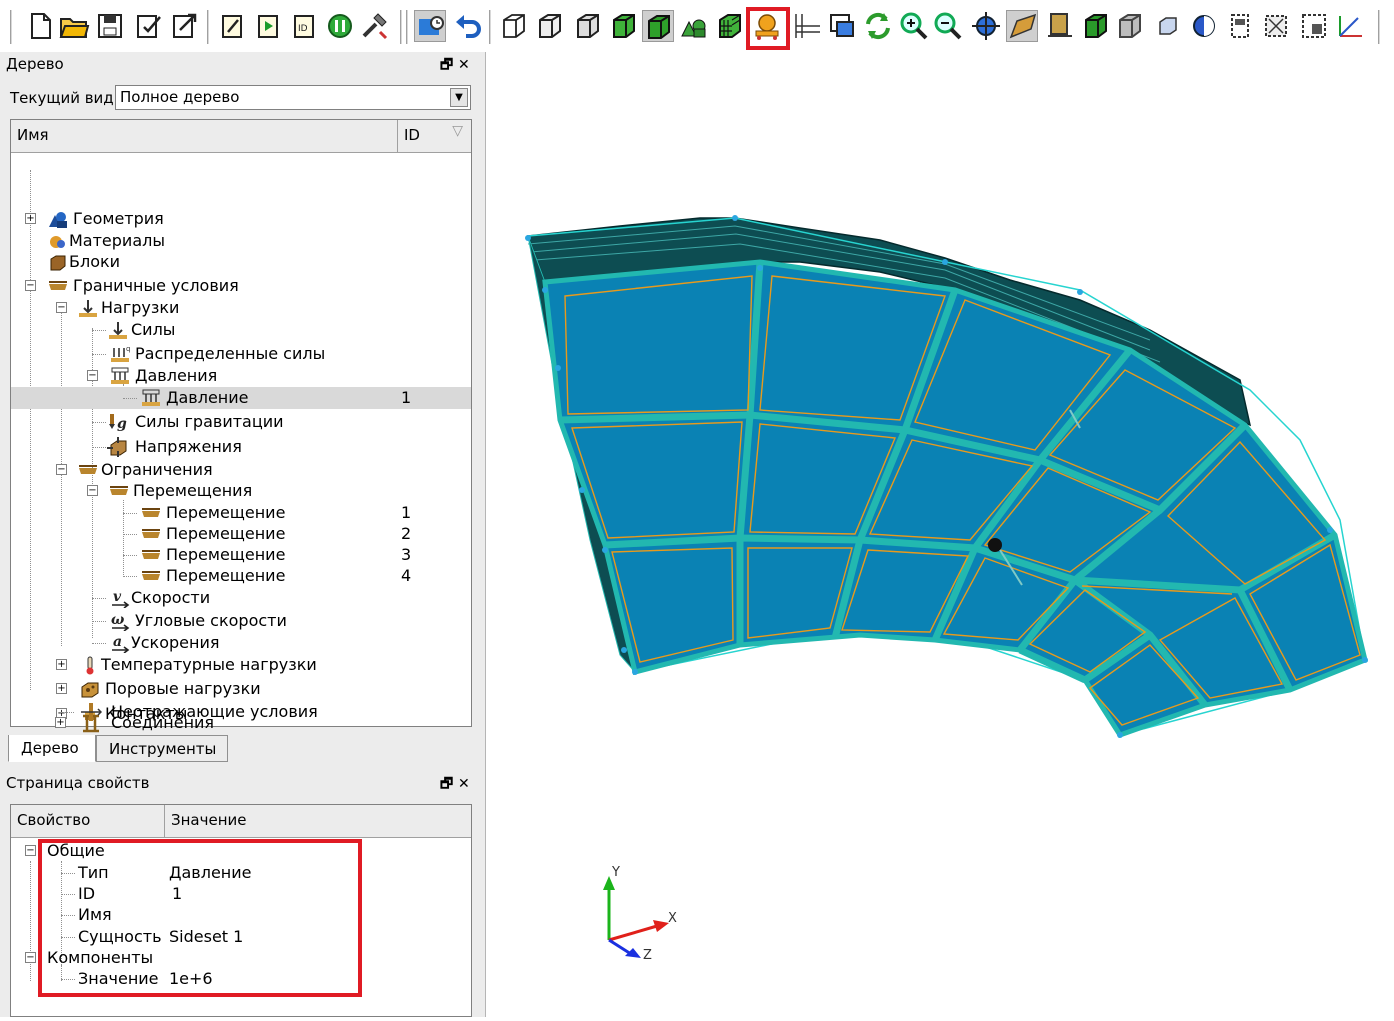  Describe the element at coordinates (434, 136) in the screenshot. I see `column-header-id: ID ▽` at that location.